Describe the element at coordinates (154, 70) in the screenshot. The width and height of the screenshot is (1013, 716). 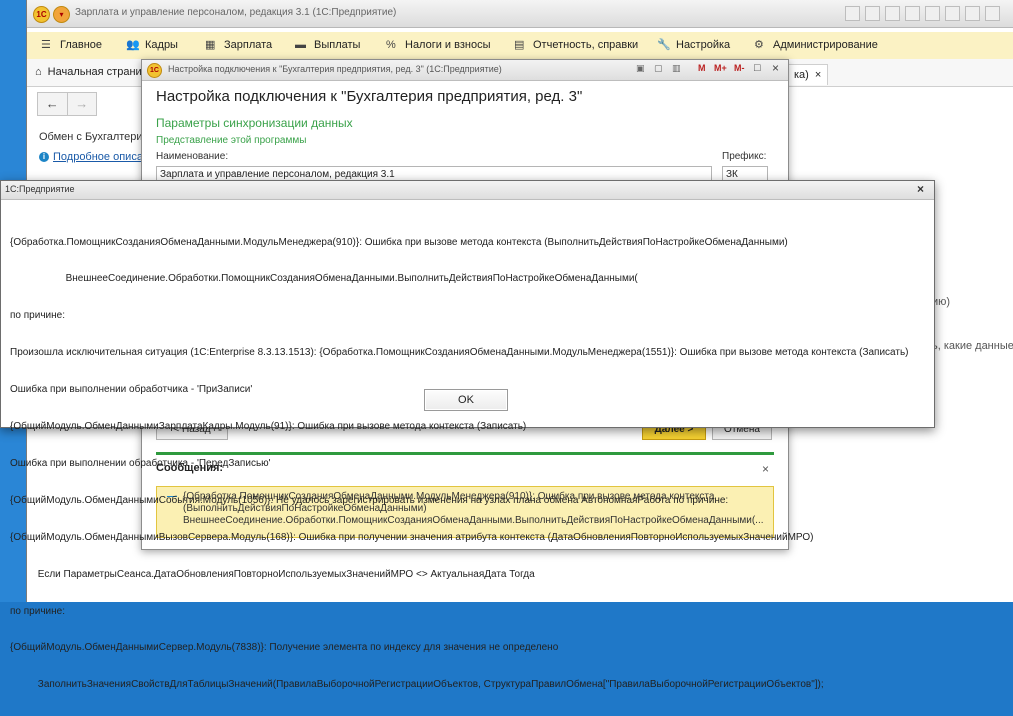
I see `dialog-logo-icon: 1С` at that location.